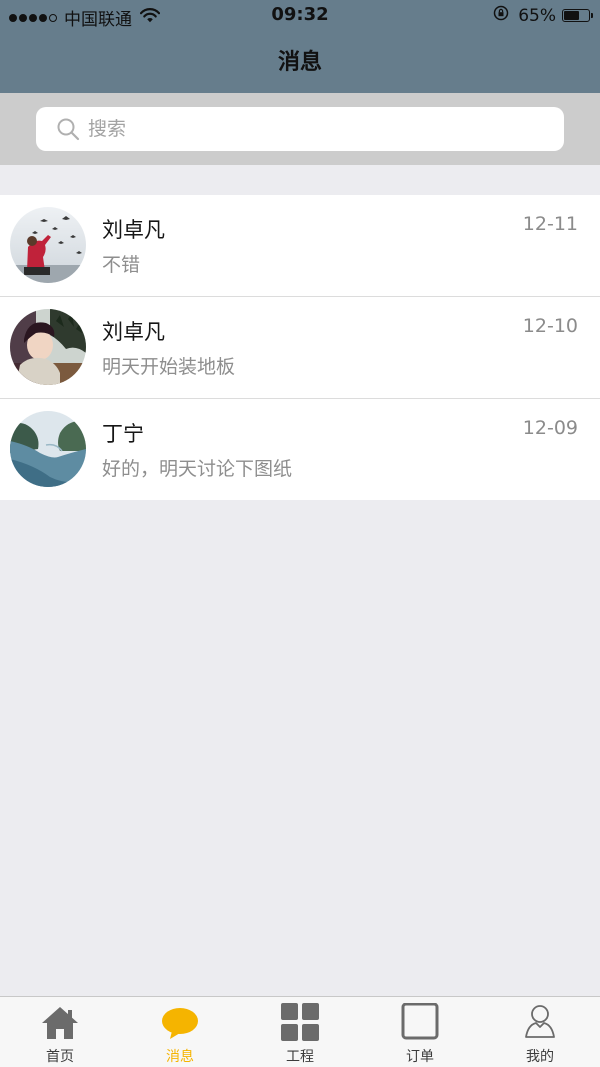  Describe the element at coordinates (550, 224) in the screenshot. I see `message-date: 12-11` at that location.